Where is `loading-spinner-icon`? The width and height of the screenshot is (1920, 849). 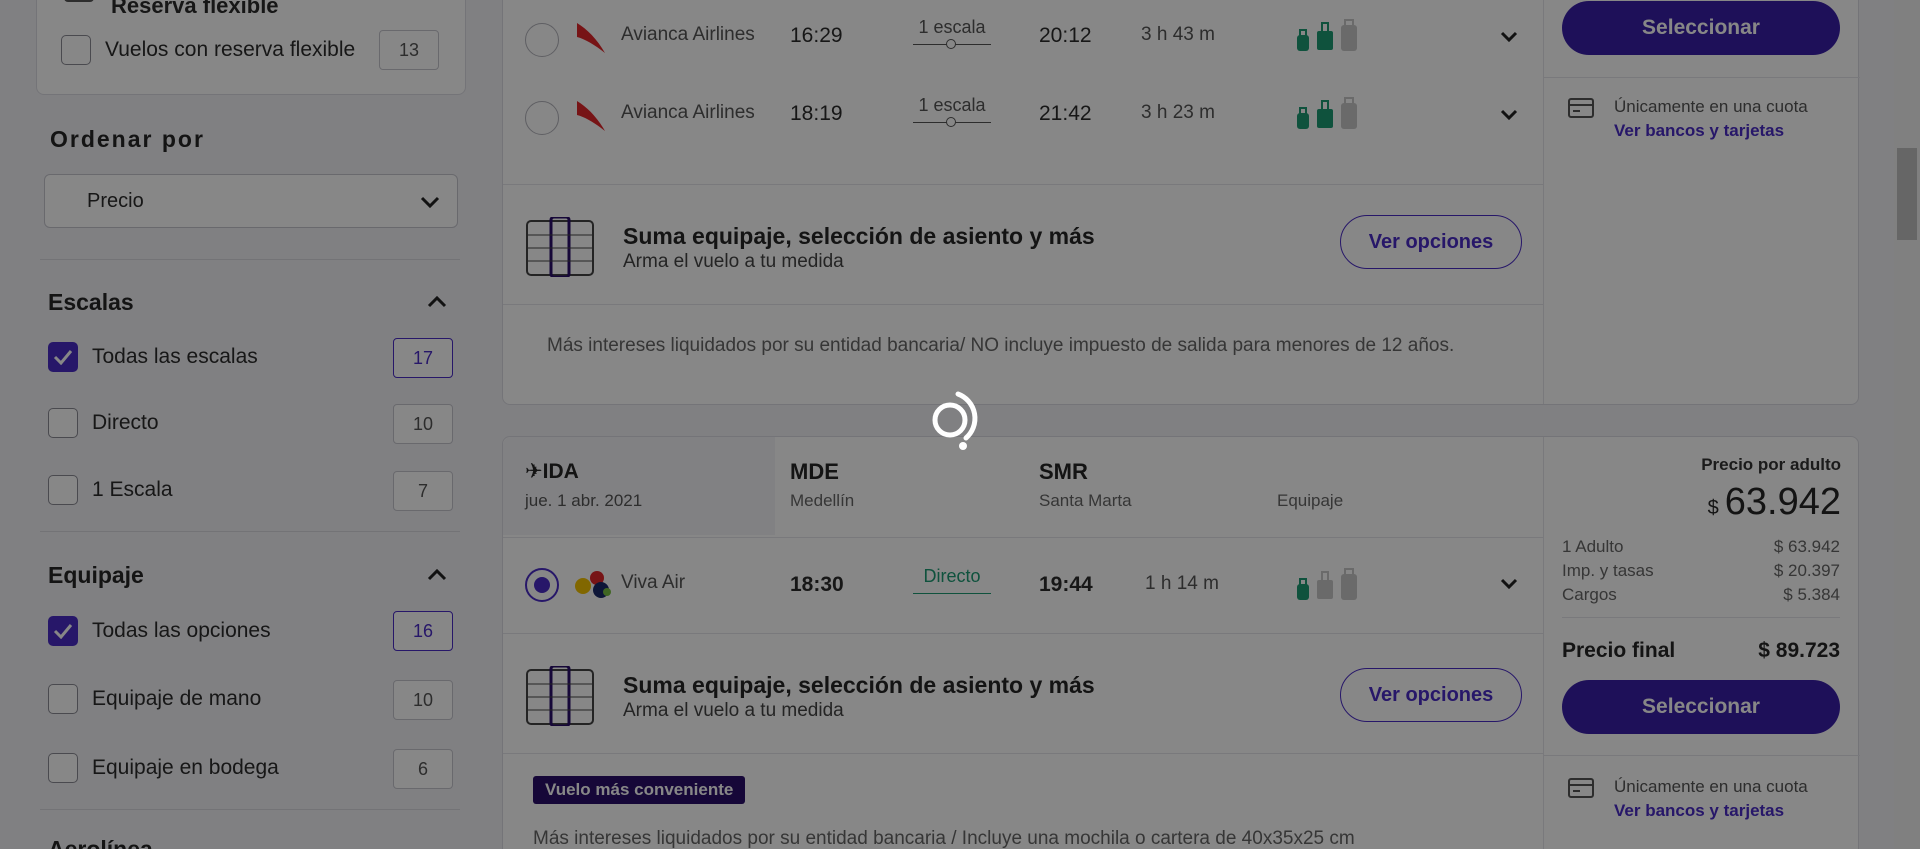
loading-spinner-icon is located at coordinates (956, 424).